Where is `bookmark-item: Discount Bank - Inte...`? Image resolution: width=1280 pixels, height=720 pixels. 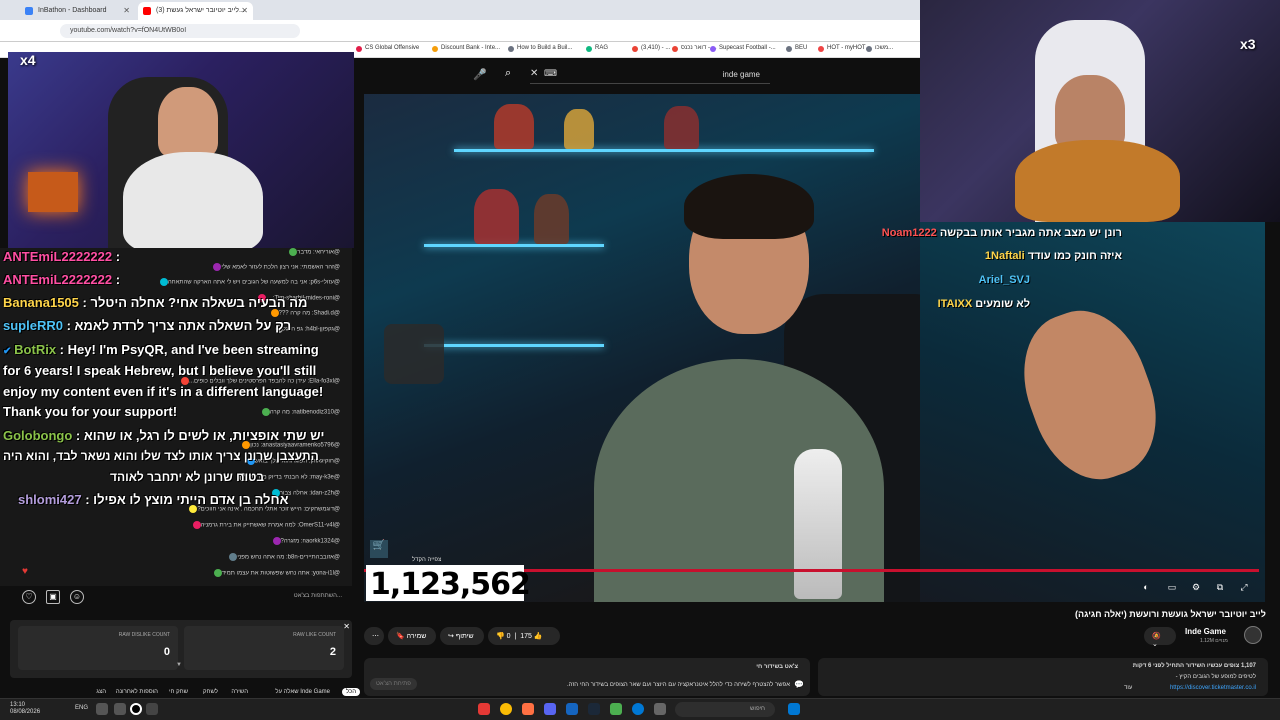
bookmark-item: Discount Bank - Inte... is located at coordinates (466, 48).